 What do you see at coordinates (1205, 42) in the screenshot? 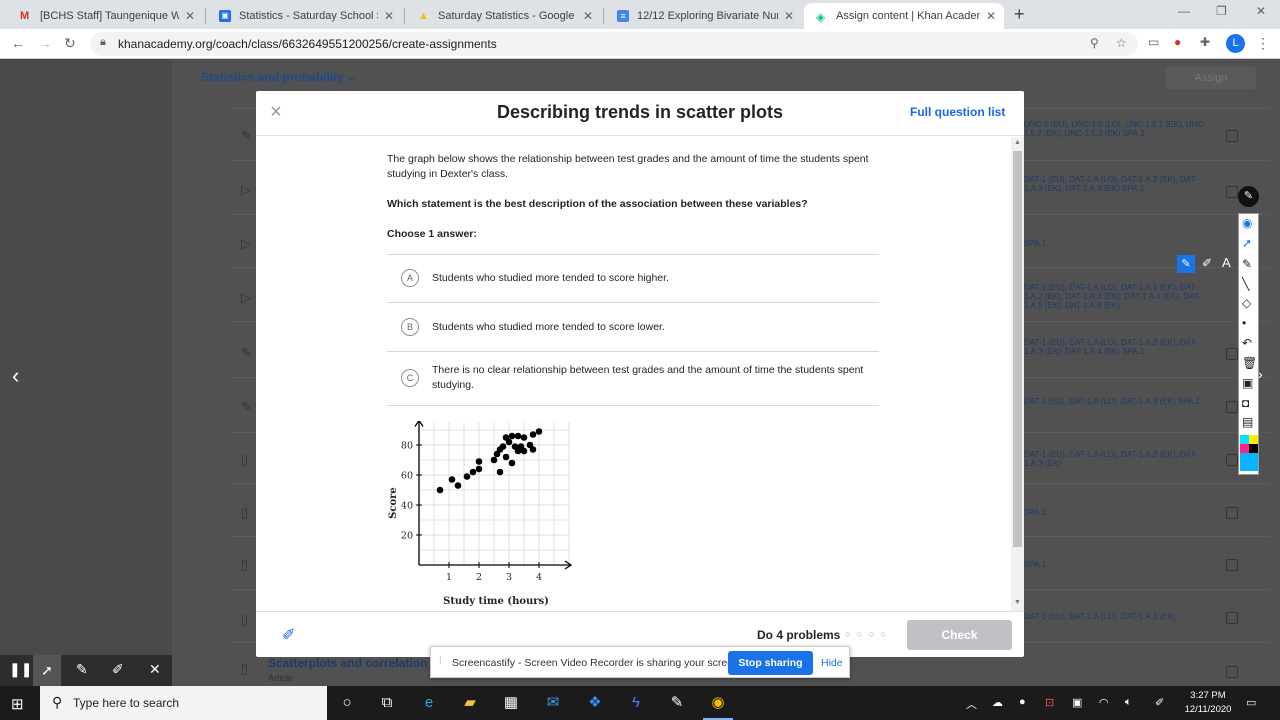
I see `extensions-puzzle-icon: ✚` at bounding box center [1205, 42].